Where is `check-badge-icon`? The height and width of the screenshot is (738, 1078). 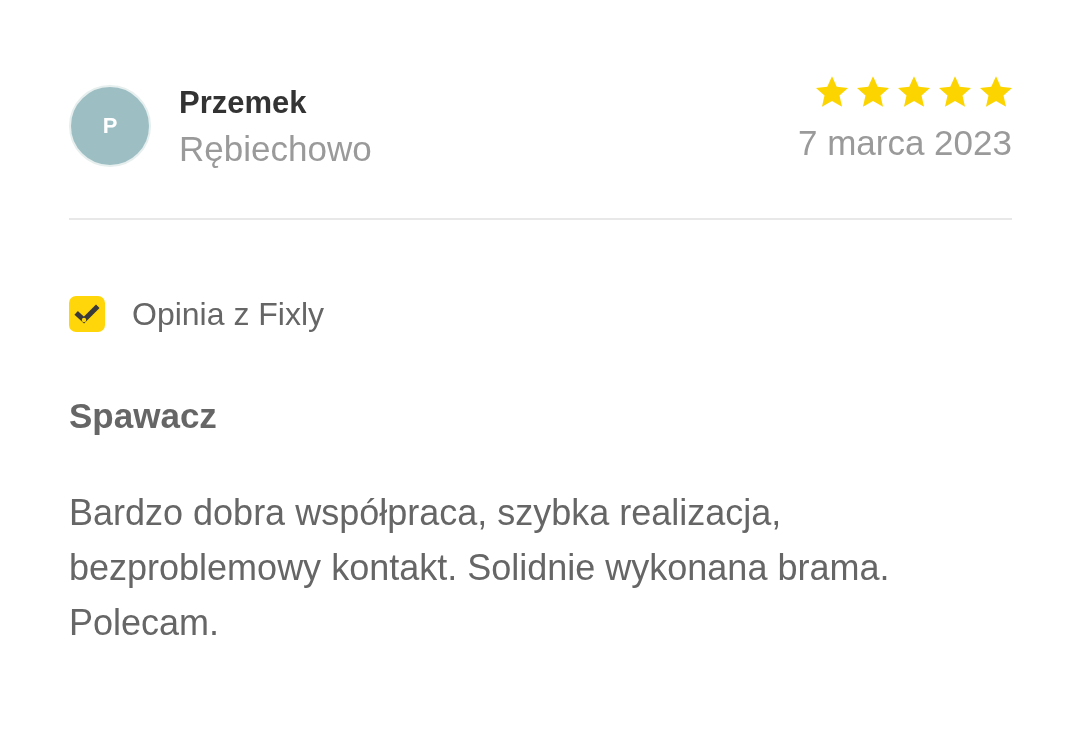 check-badge-icon is located at coordinates (87, 314).